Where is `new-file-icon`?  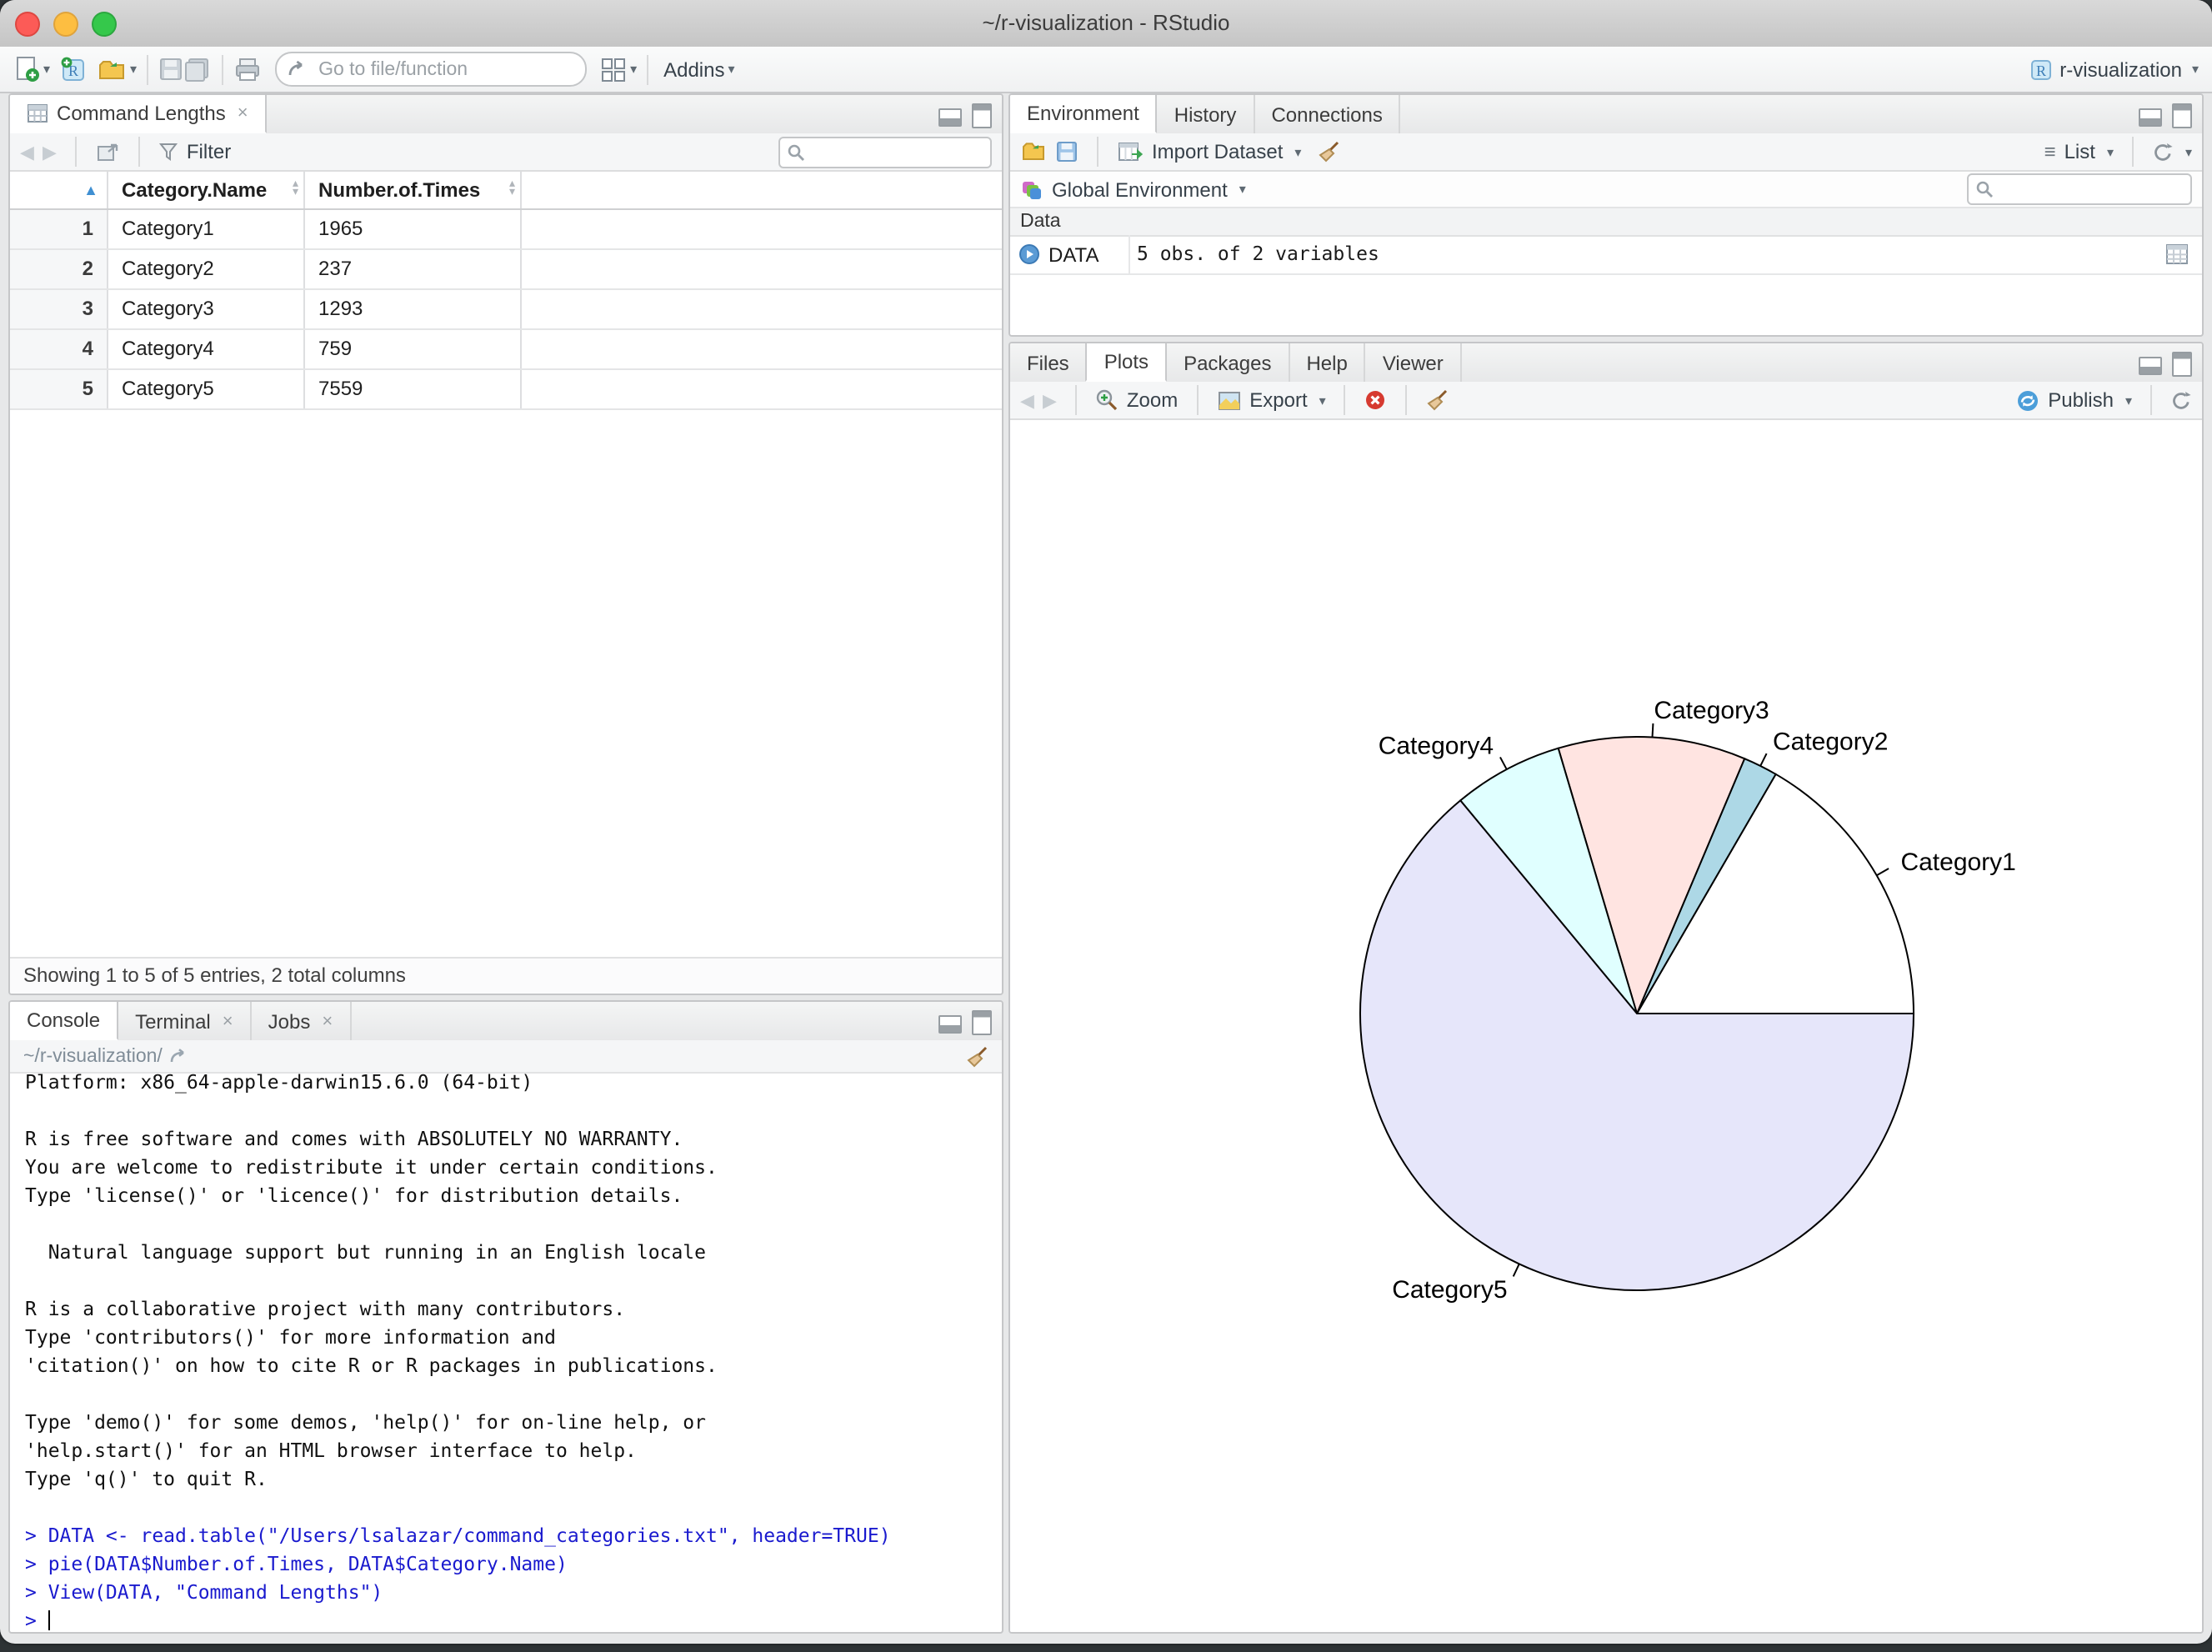
new-file-icon is located at coordinates (26, 69).